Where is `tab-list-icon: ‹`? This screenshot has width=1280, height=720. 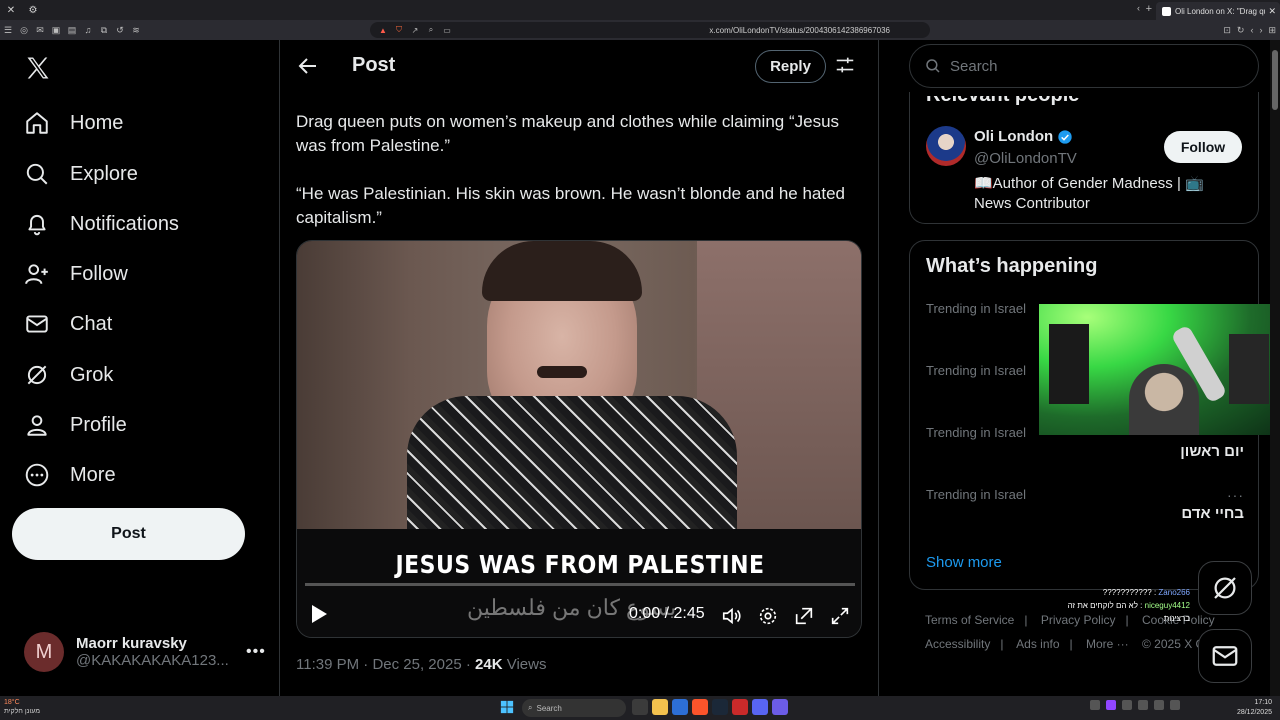
tab-list-icon: ‹ is located at coordinates (1138, 8).